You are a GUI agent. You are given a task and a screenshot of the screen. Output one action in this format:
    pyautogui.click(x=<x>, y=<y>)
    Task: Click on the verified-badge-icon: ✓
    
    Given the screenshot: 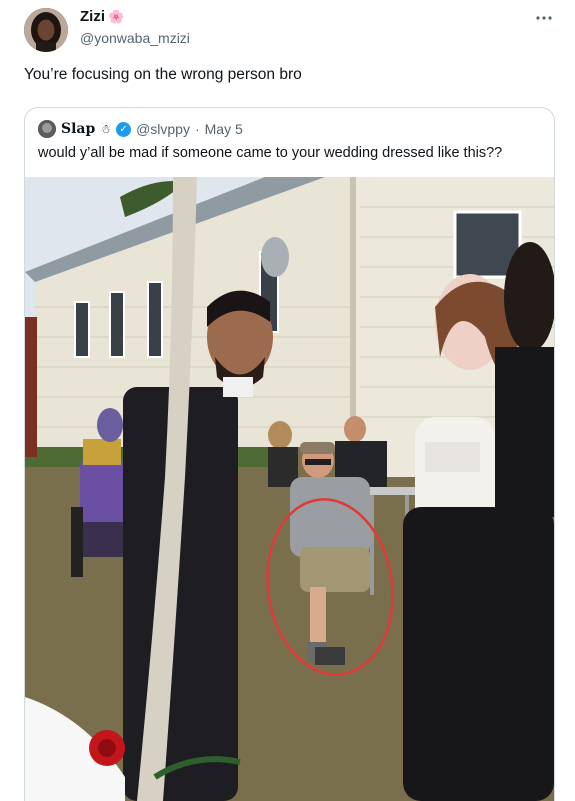 What is the action you would take?
    pyautogui.click(x=124, y=129)
    